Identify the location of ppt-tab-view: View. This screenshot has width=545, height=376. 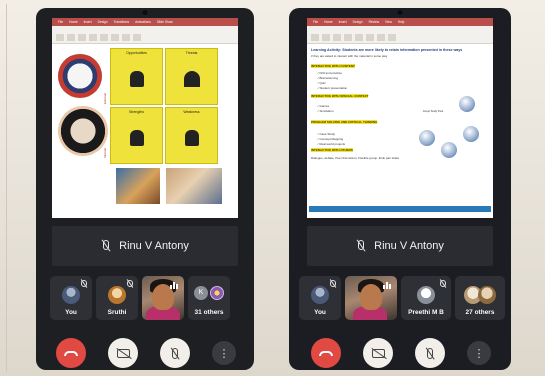
(388, 22).